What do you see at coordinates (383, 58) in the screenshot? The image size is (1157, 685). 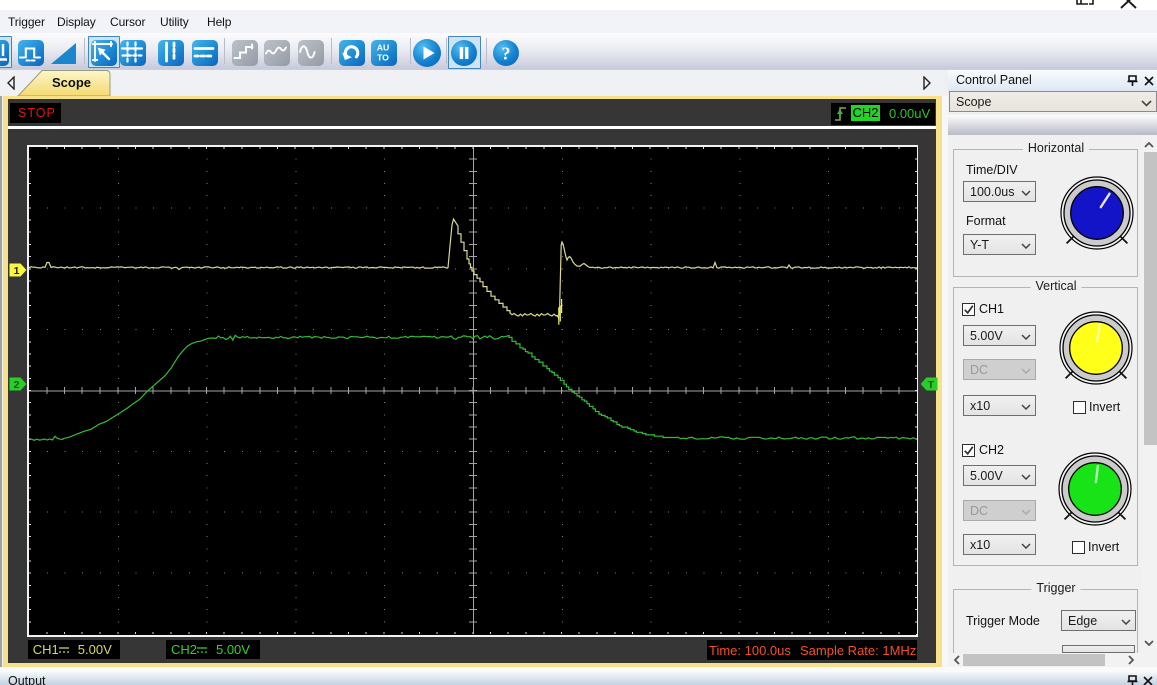 I see `svg-text: TO` at bounding box center [383, 58].